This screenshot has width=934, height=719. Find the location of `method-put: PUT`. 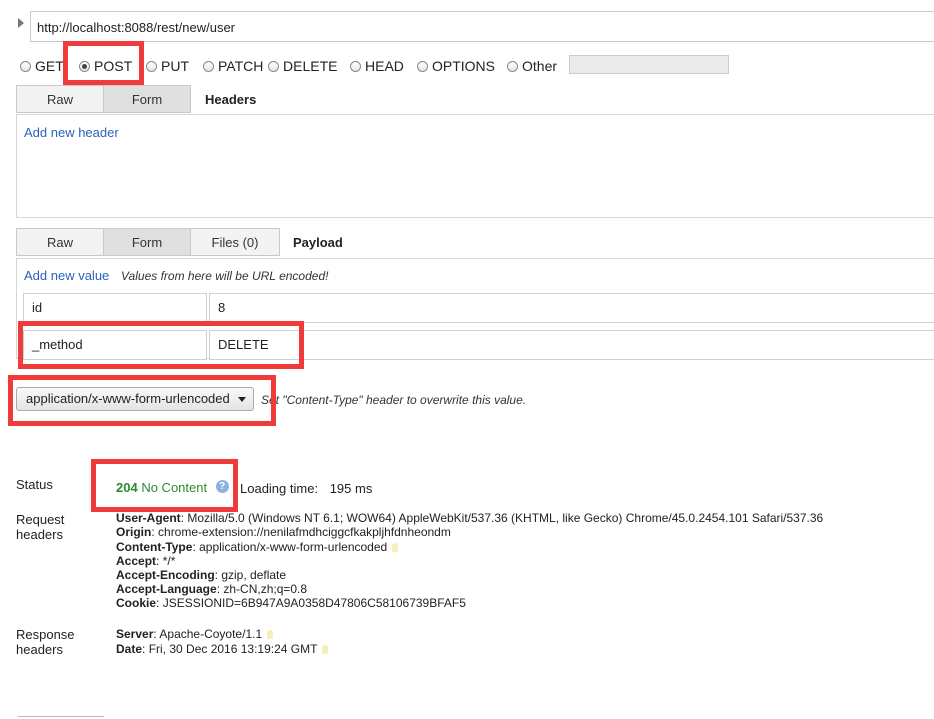

method-put: PUT is located at coordinates (167, 66).